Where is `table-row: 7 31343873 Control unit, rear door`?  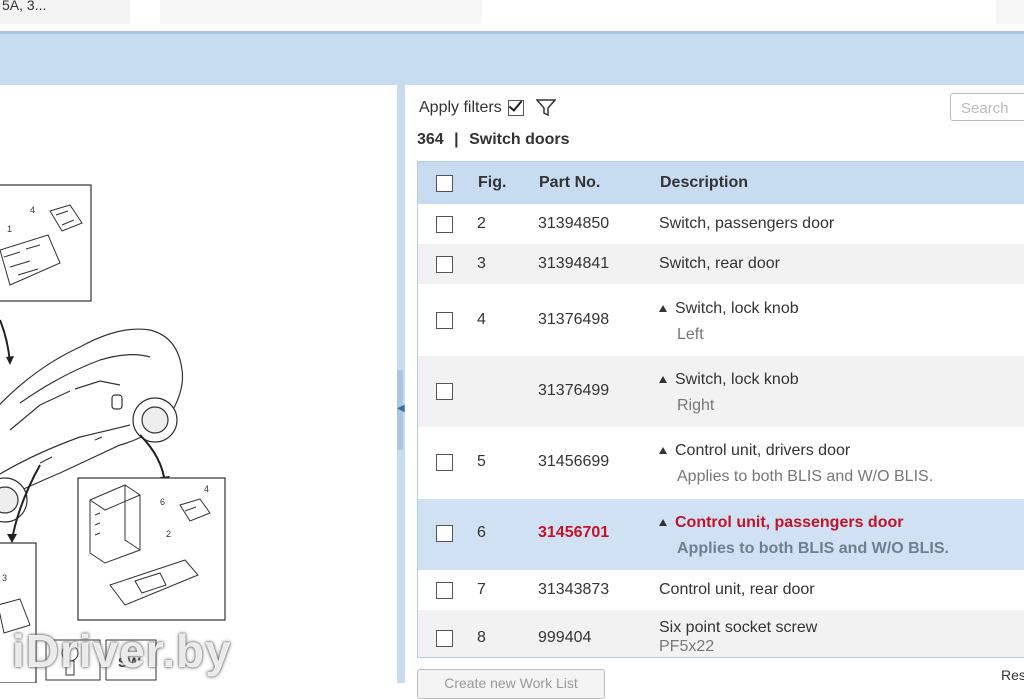 table-row: 7 31343873 Control unit, rear door is located at coordinates (721, 590).